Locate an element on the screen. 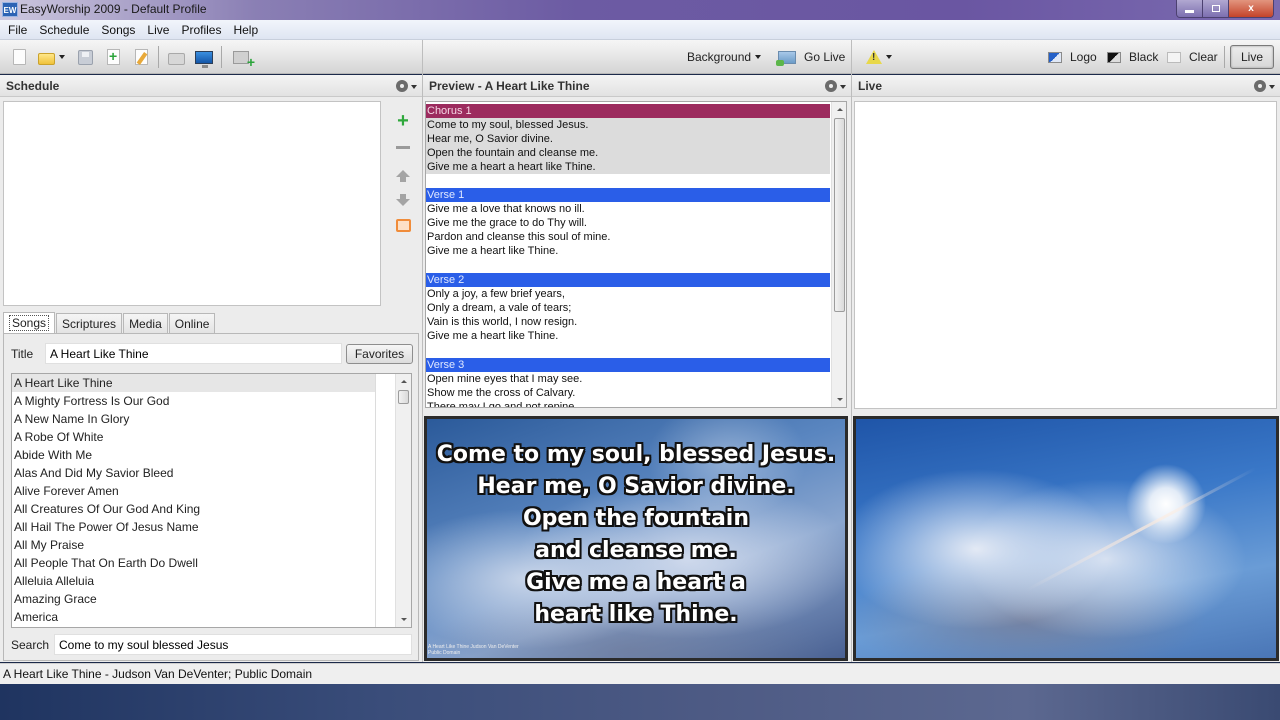  black-button: Black is located at coordinates (1132, 57).